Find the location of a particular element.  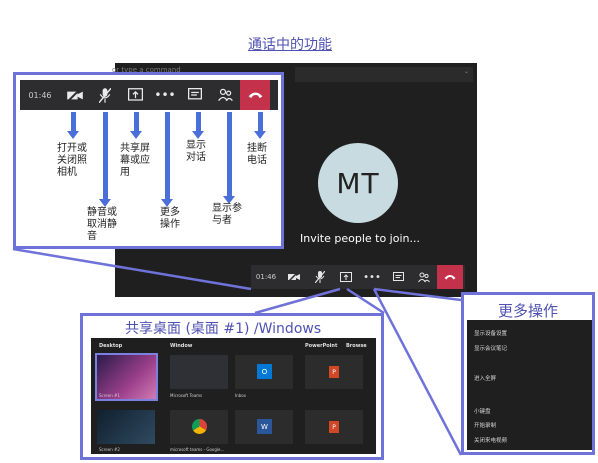

call-toolbar-zoomed: 01:46 ••• is located at coordinates (149, 95).